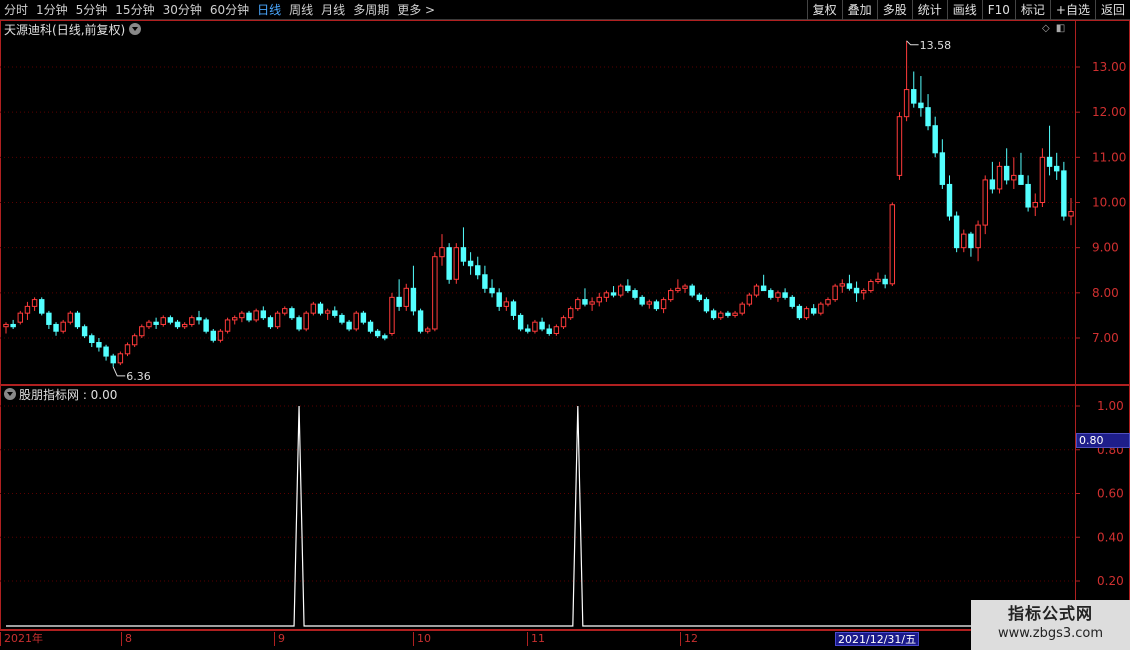 The height and width of the screenshot is (650, 1130). I want to click on tab-period-7: 周线, so click(301, 10).